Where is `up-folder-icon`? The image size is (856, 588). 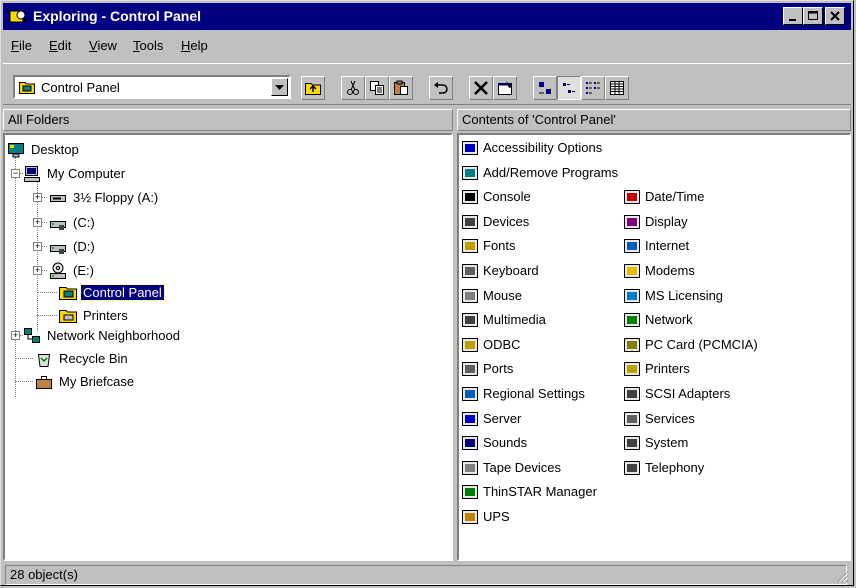
up-folder-icon is located at coordinates (313, 89).